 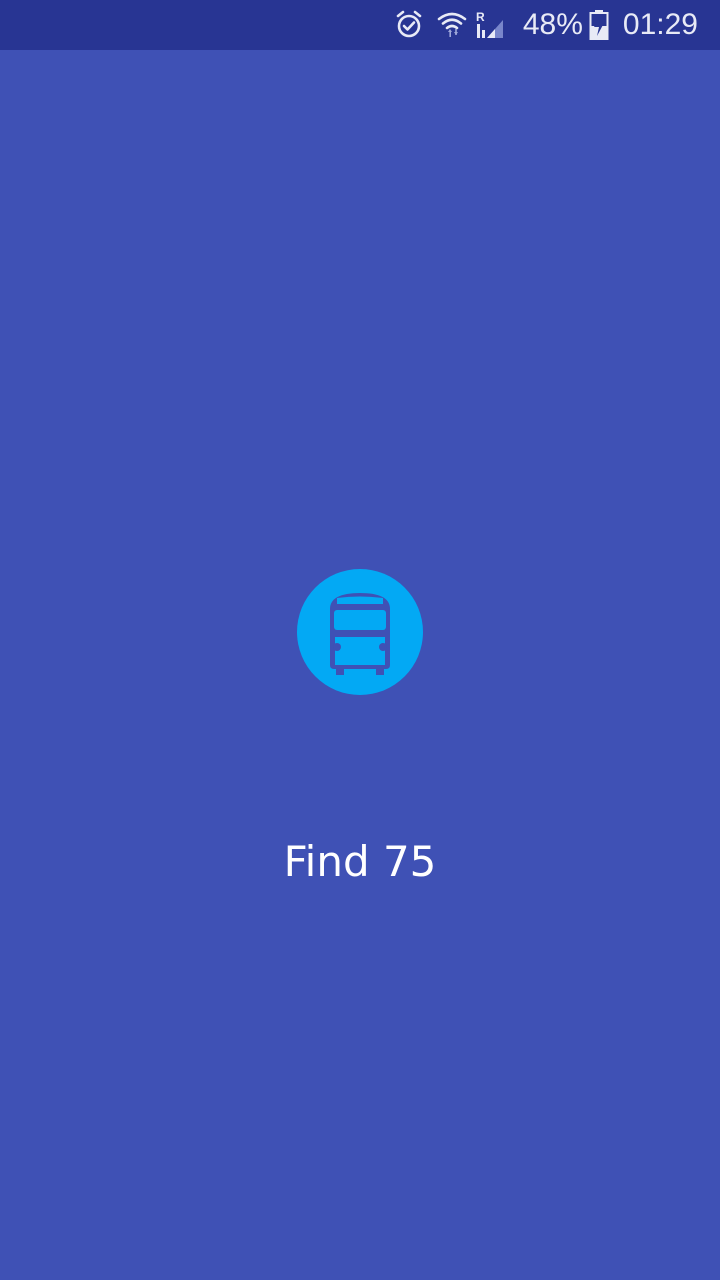 What do you see at coordinates (360, 25) in the screenshot?
I see `status-bar: R 48% 01:29` at bounding box center [360, 25].